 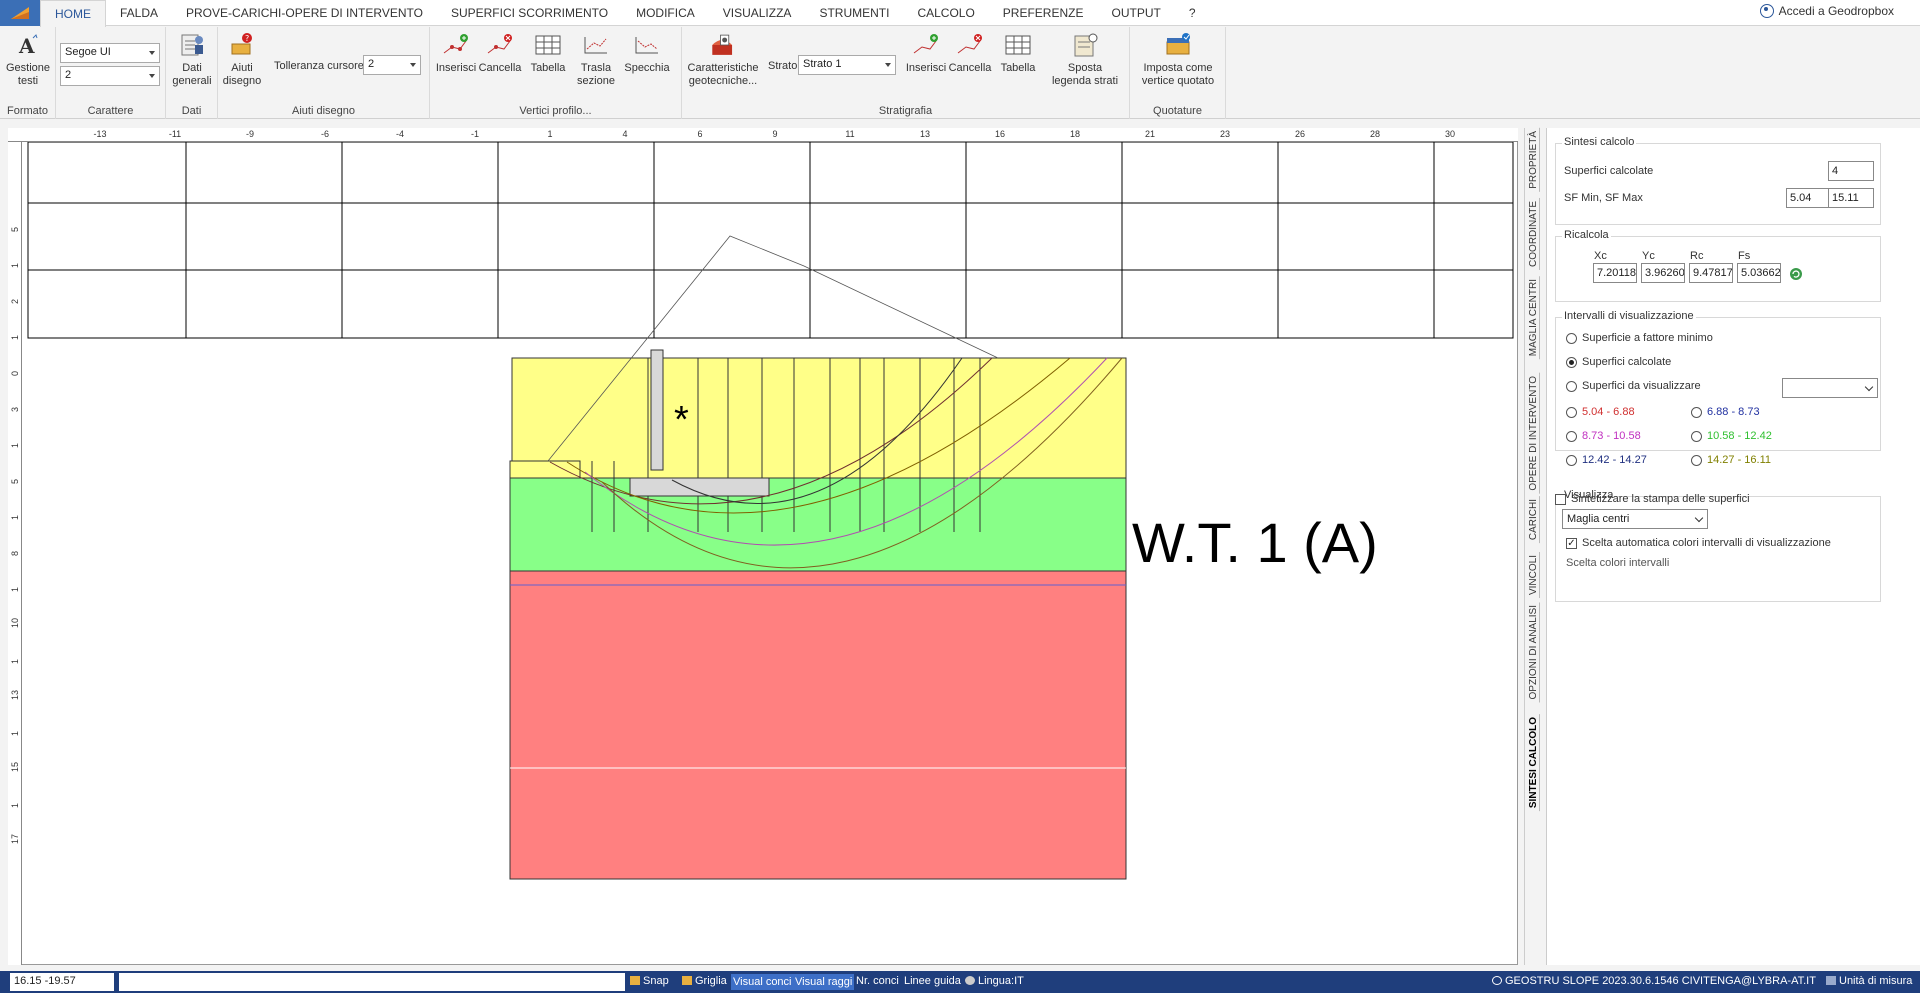 I want to click on language-selector: Lingua:IT, so click(x=994, y=981).